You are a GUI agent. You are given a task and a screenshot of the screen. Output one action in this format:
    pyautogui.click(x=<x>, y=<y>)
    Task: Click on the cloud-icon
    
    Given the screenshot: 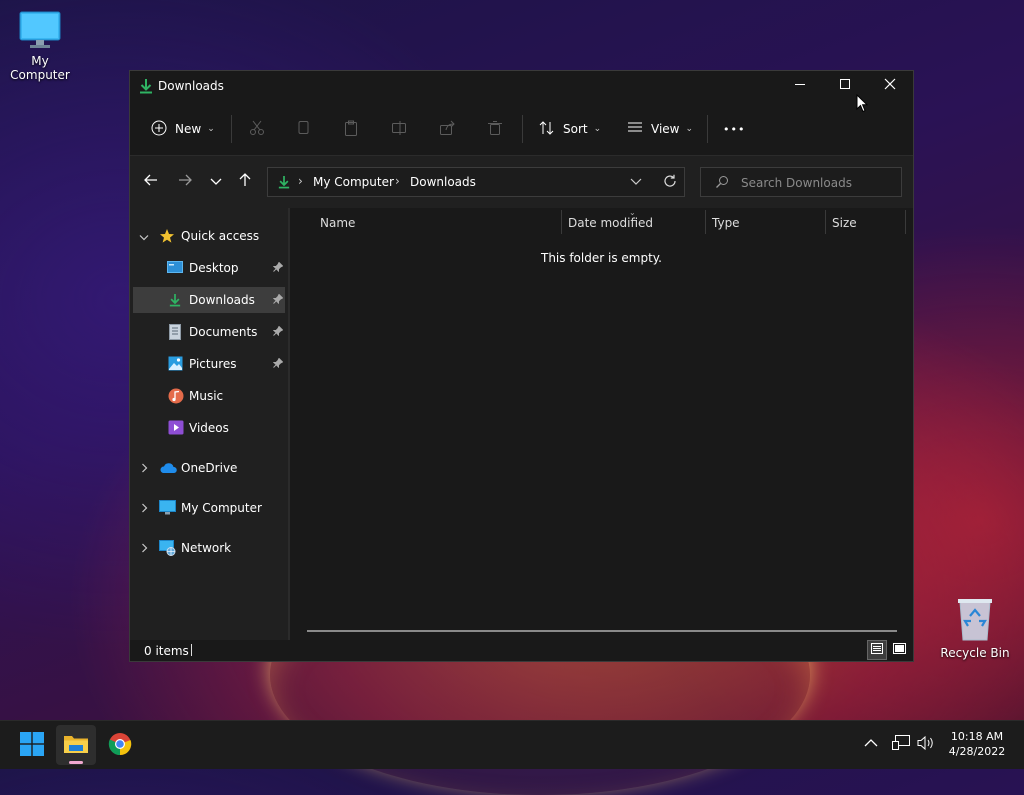 What is the action you would take?
    pyautogui.click(x=168, y=469)
    